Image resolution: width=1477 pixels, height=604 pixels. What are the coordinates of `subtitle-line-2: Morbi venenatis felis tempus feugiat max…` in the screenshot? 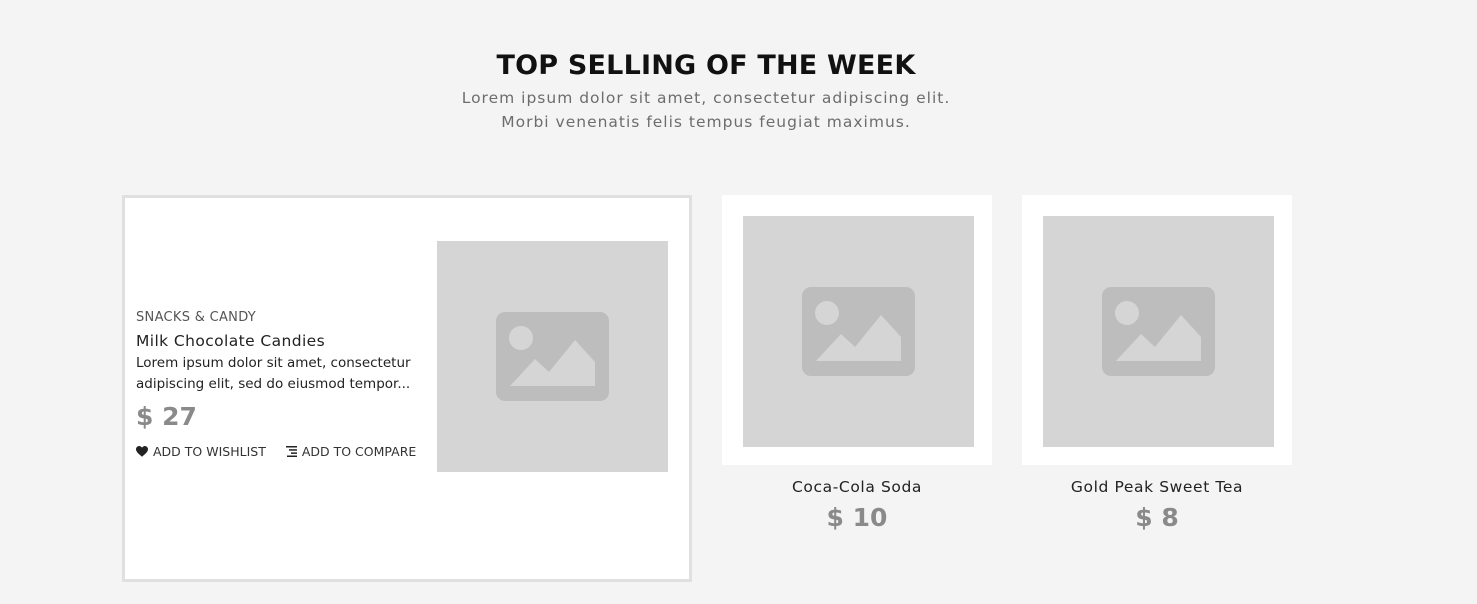 It's located at (706, 122).